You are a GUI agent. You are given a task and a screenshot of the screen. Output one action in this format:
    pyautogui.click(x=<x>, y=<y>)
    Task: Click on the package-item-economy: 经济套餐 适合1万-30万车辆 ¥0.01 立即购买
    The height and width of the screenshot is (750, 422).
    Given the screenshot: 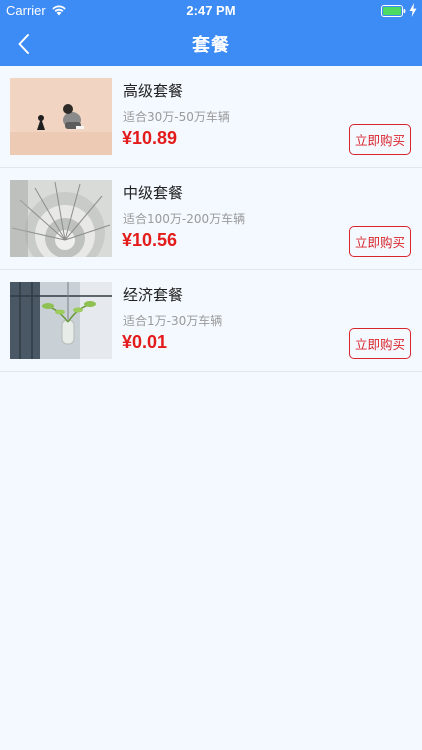 What is the action you would take?
    pyautogui.click(x=211, y=321)
    